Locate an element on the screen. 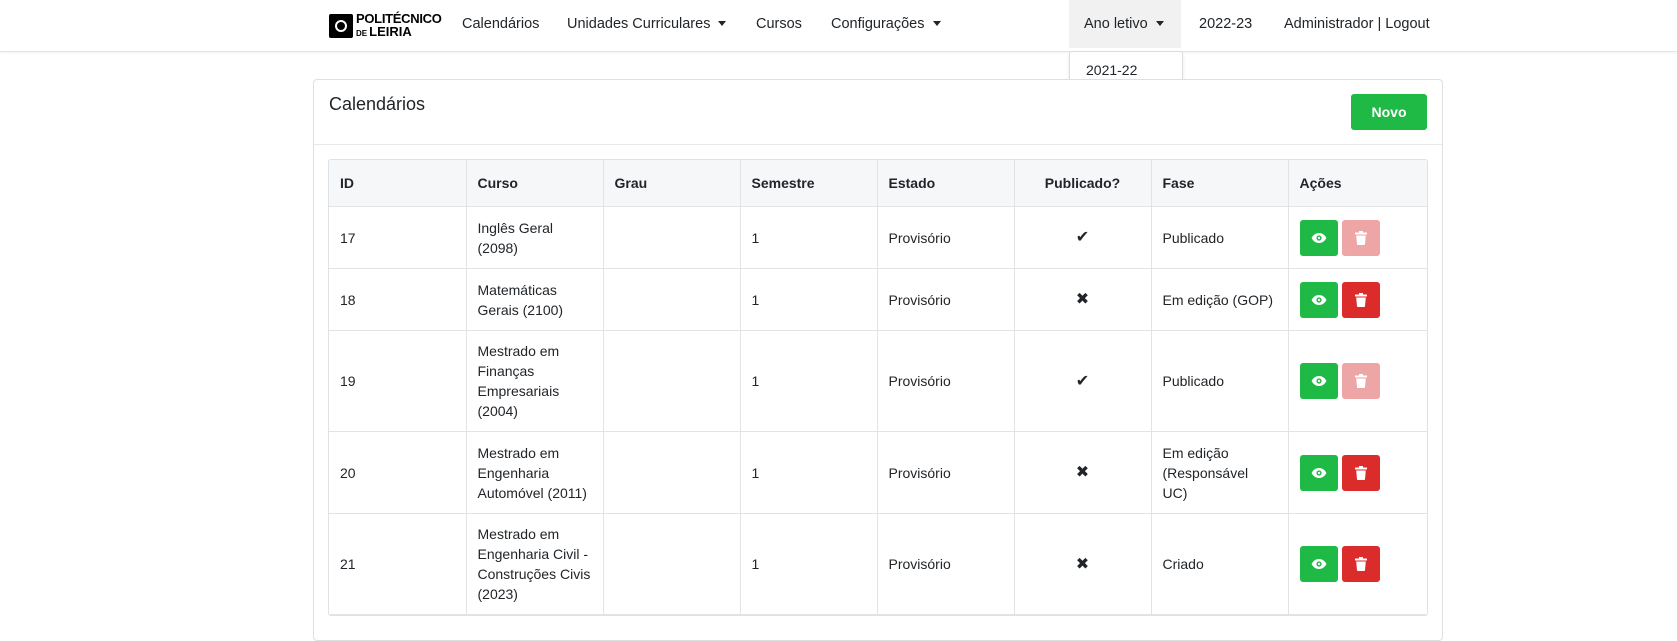  nav-calendarios: Calendários is located at coordinates (500, 24).